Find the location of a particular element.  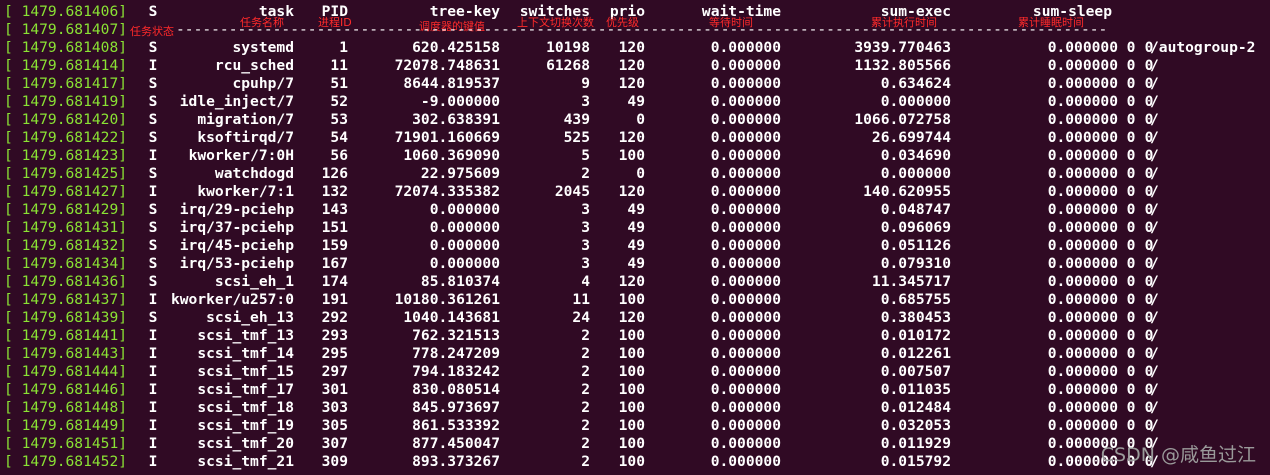

row-timestamp: [ 1479.681432] is located at coordinates (66, 245).